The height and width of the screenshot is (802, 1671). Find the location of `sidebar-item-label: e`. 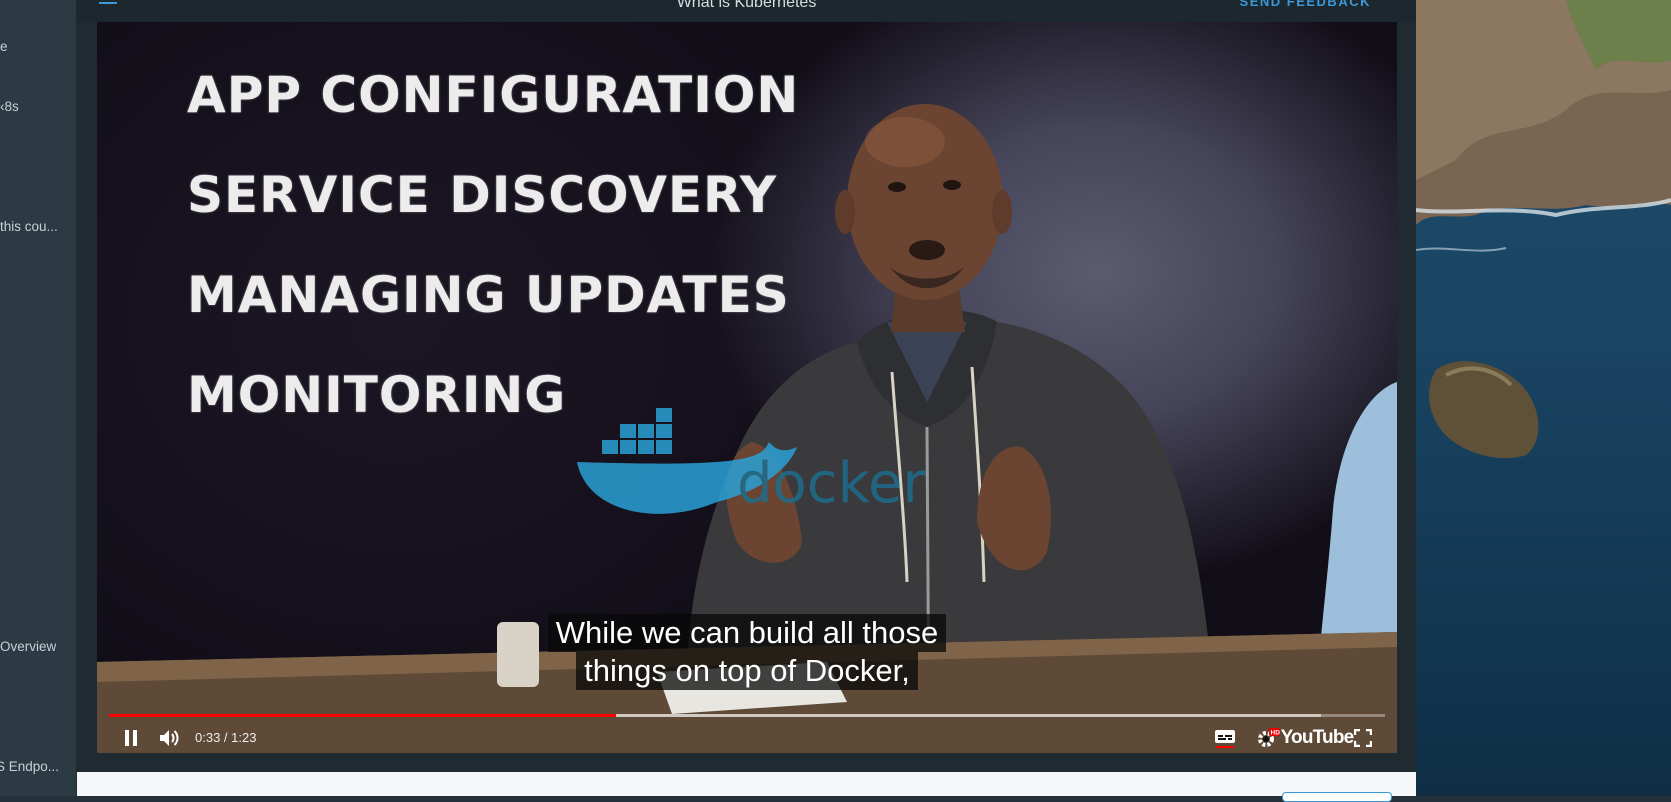

sidebar-item-label: e is located at coordinates (4, 46).